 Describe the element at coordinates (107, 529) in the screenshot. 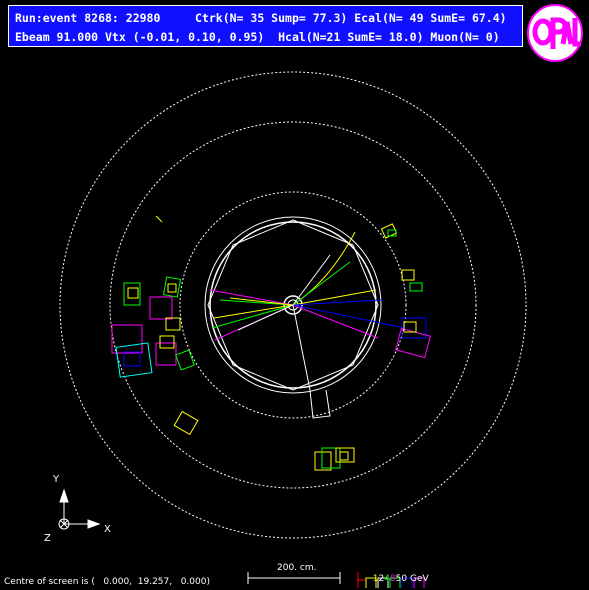

I see `axis-label-x: X` at that location.